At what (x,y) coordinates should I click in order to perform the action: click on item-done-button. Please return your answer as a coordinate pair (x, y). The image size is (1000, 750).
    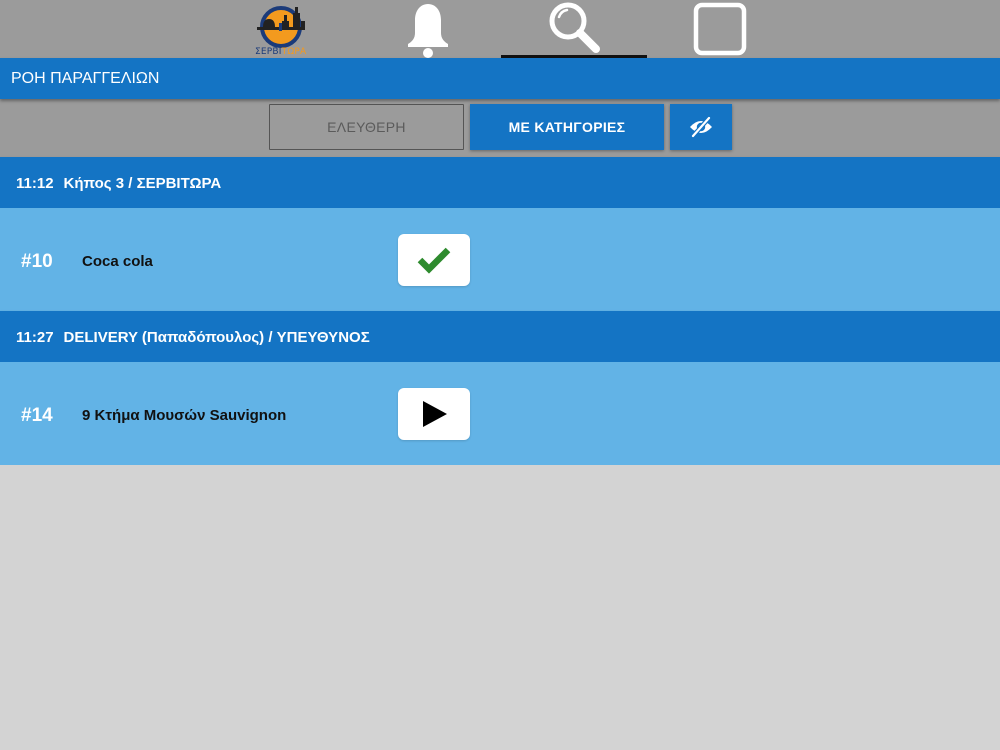
    Looking at the image, I should click on (434, 260).